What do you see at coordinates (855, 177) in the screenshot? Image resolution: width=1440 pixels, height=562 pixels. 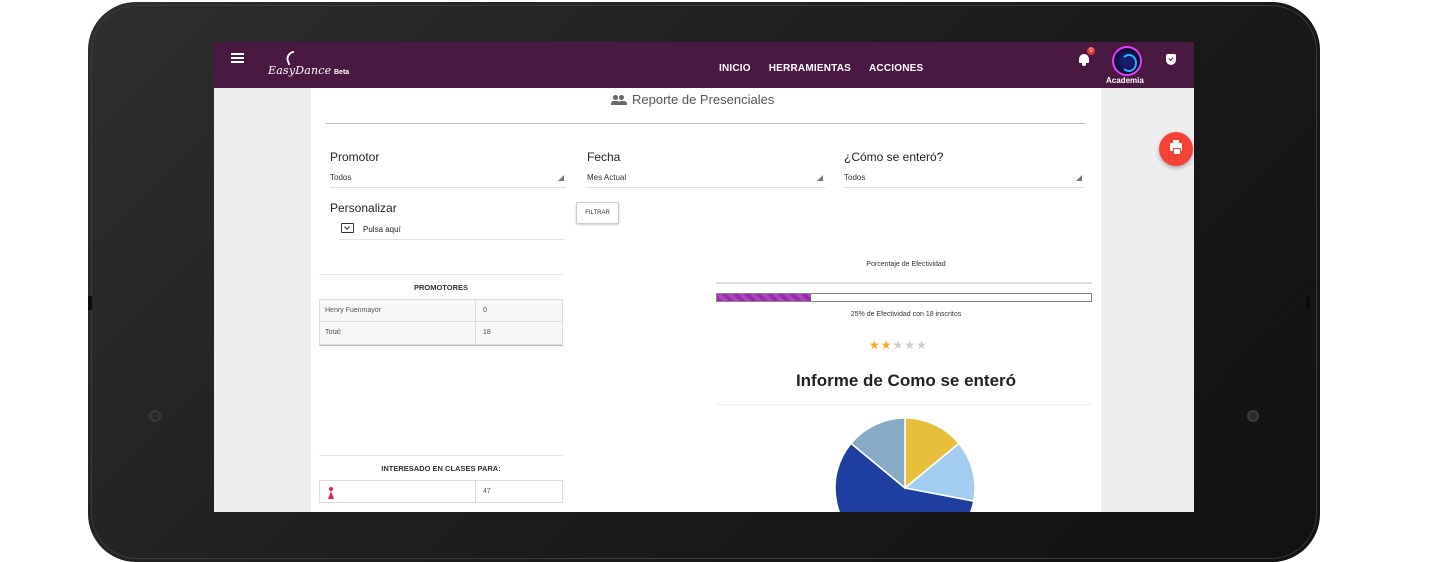 I see `como-value: Todos` at bounding box center [855, 177].